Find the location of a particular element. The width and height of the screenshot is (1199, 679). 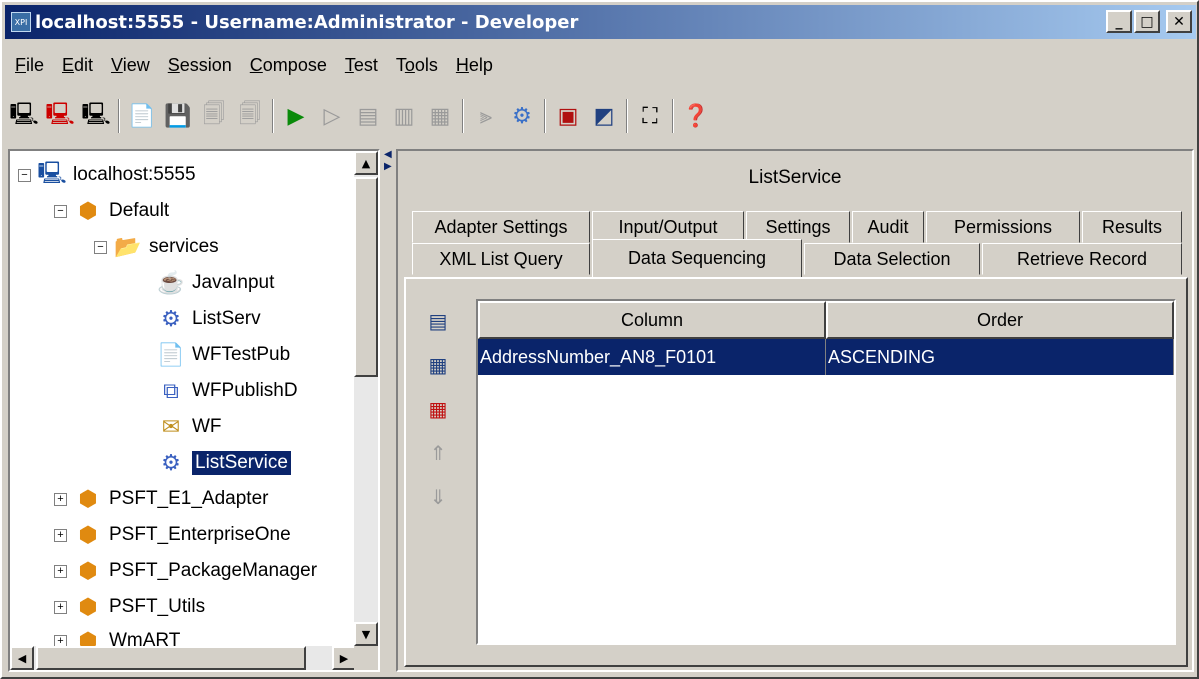

tree-node-psft-utils: + ⬢ PSFT_Utils is located at coordinates (129, 607).